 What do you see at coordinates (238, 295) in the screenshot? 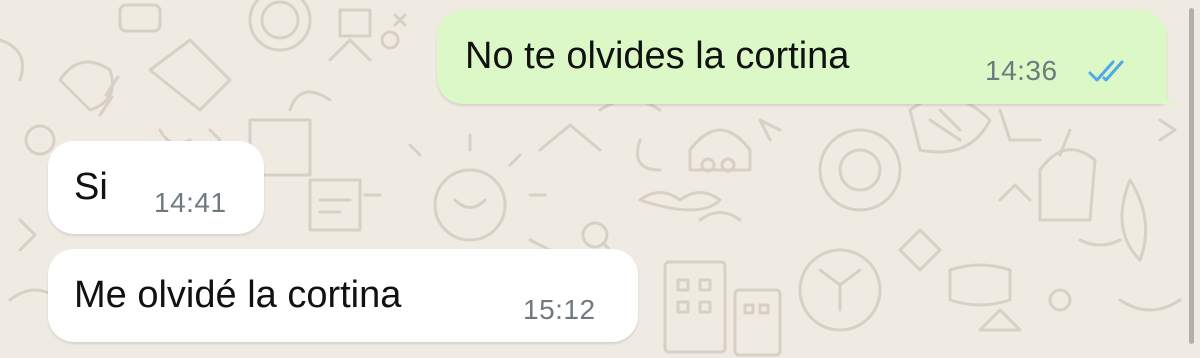
I see `message-text: Me olvidé la cortina` at bounding box center [238, 295].